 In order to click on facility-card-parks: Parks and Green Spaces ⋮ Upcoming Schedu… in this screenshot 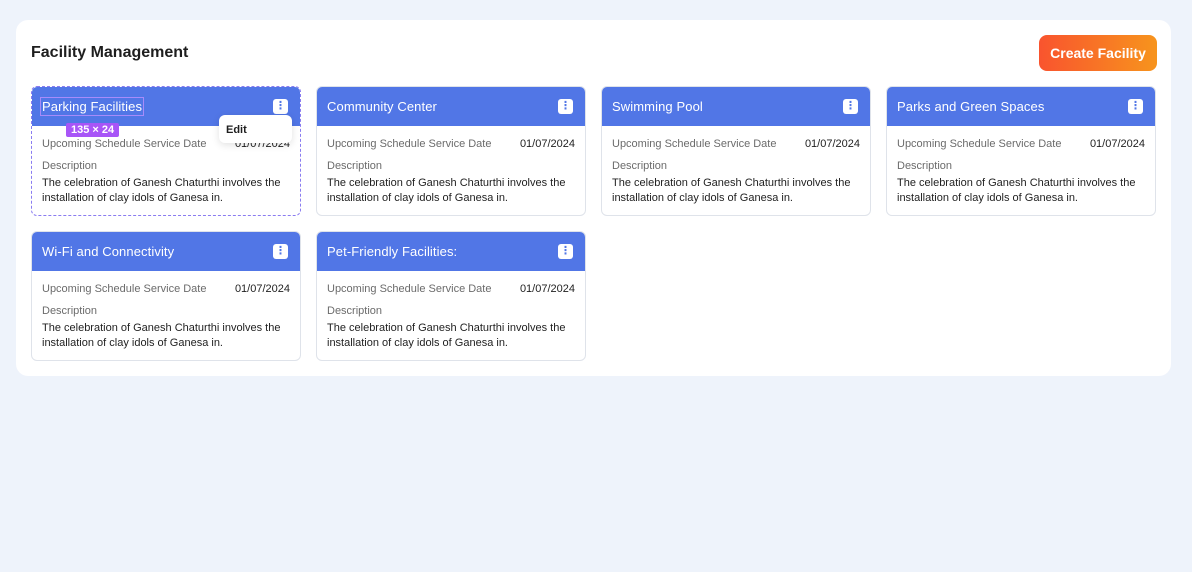, I will do `click(1021, 151)`.